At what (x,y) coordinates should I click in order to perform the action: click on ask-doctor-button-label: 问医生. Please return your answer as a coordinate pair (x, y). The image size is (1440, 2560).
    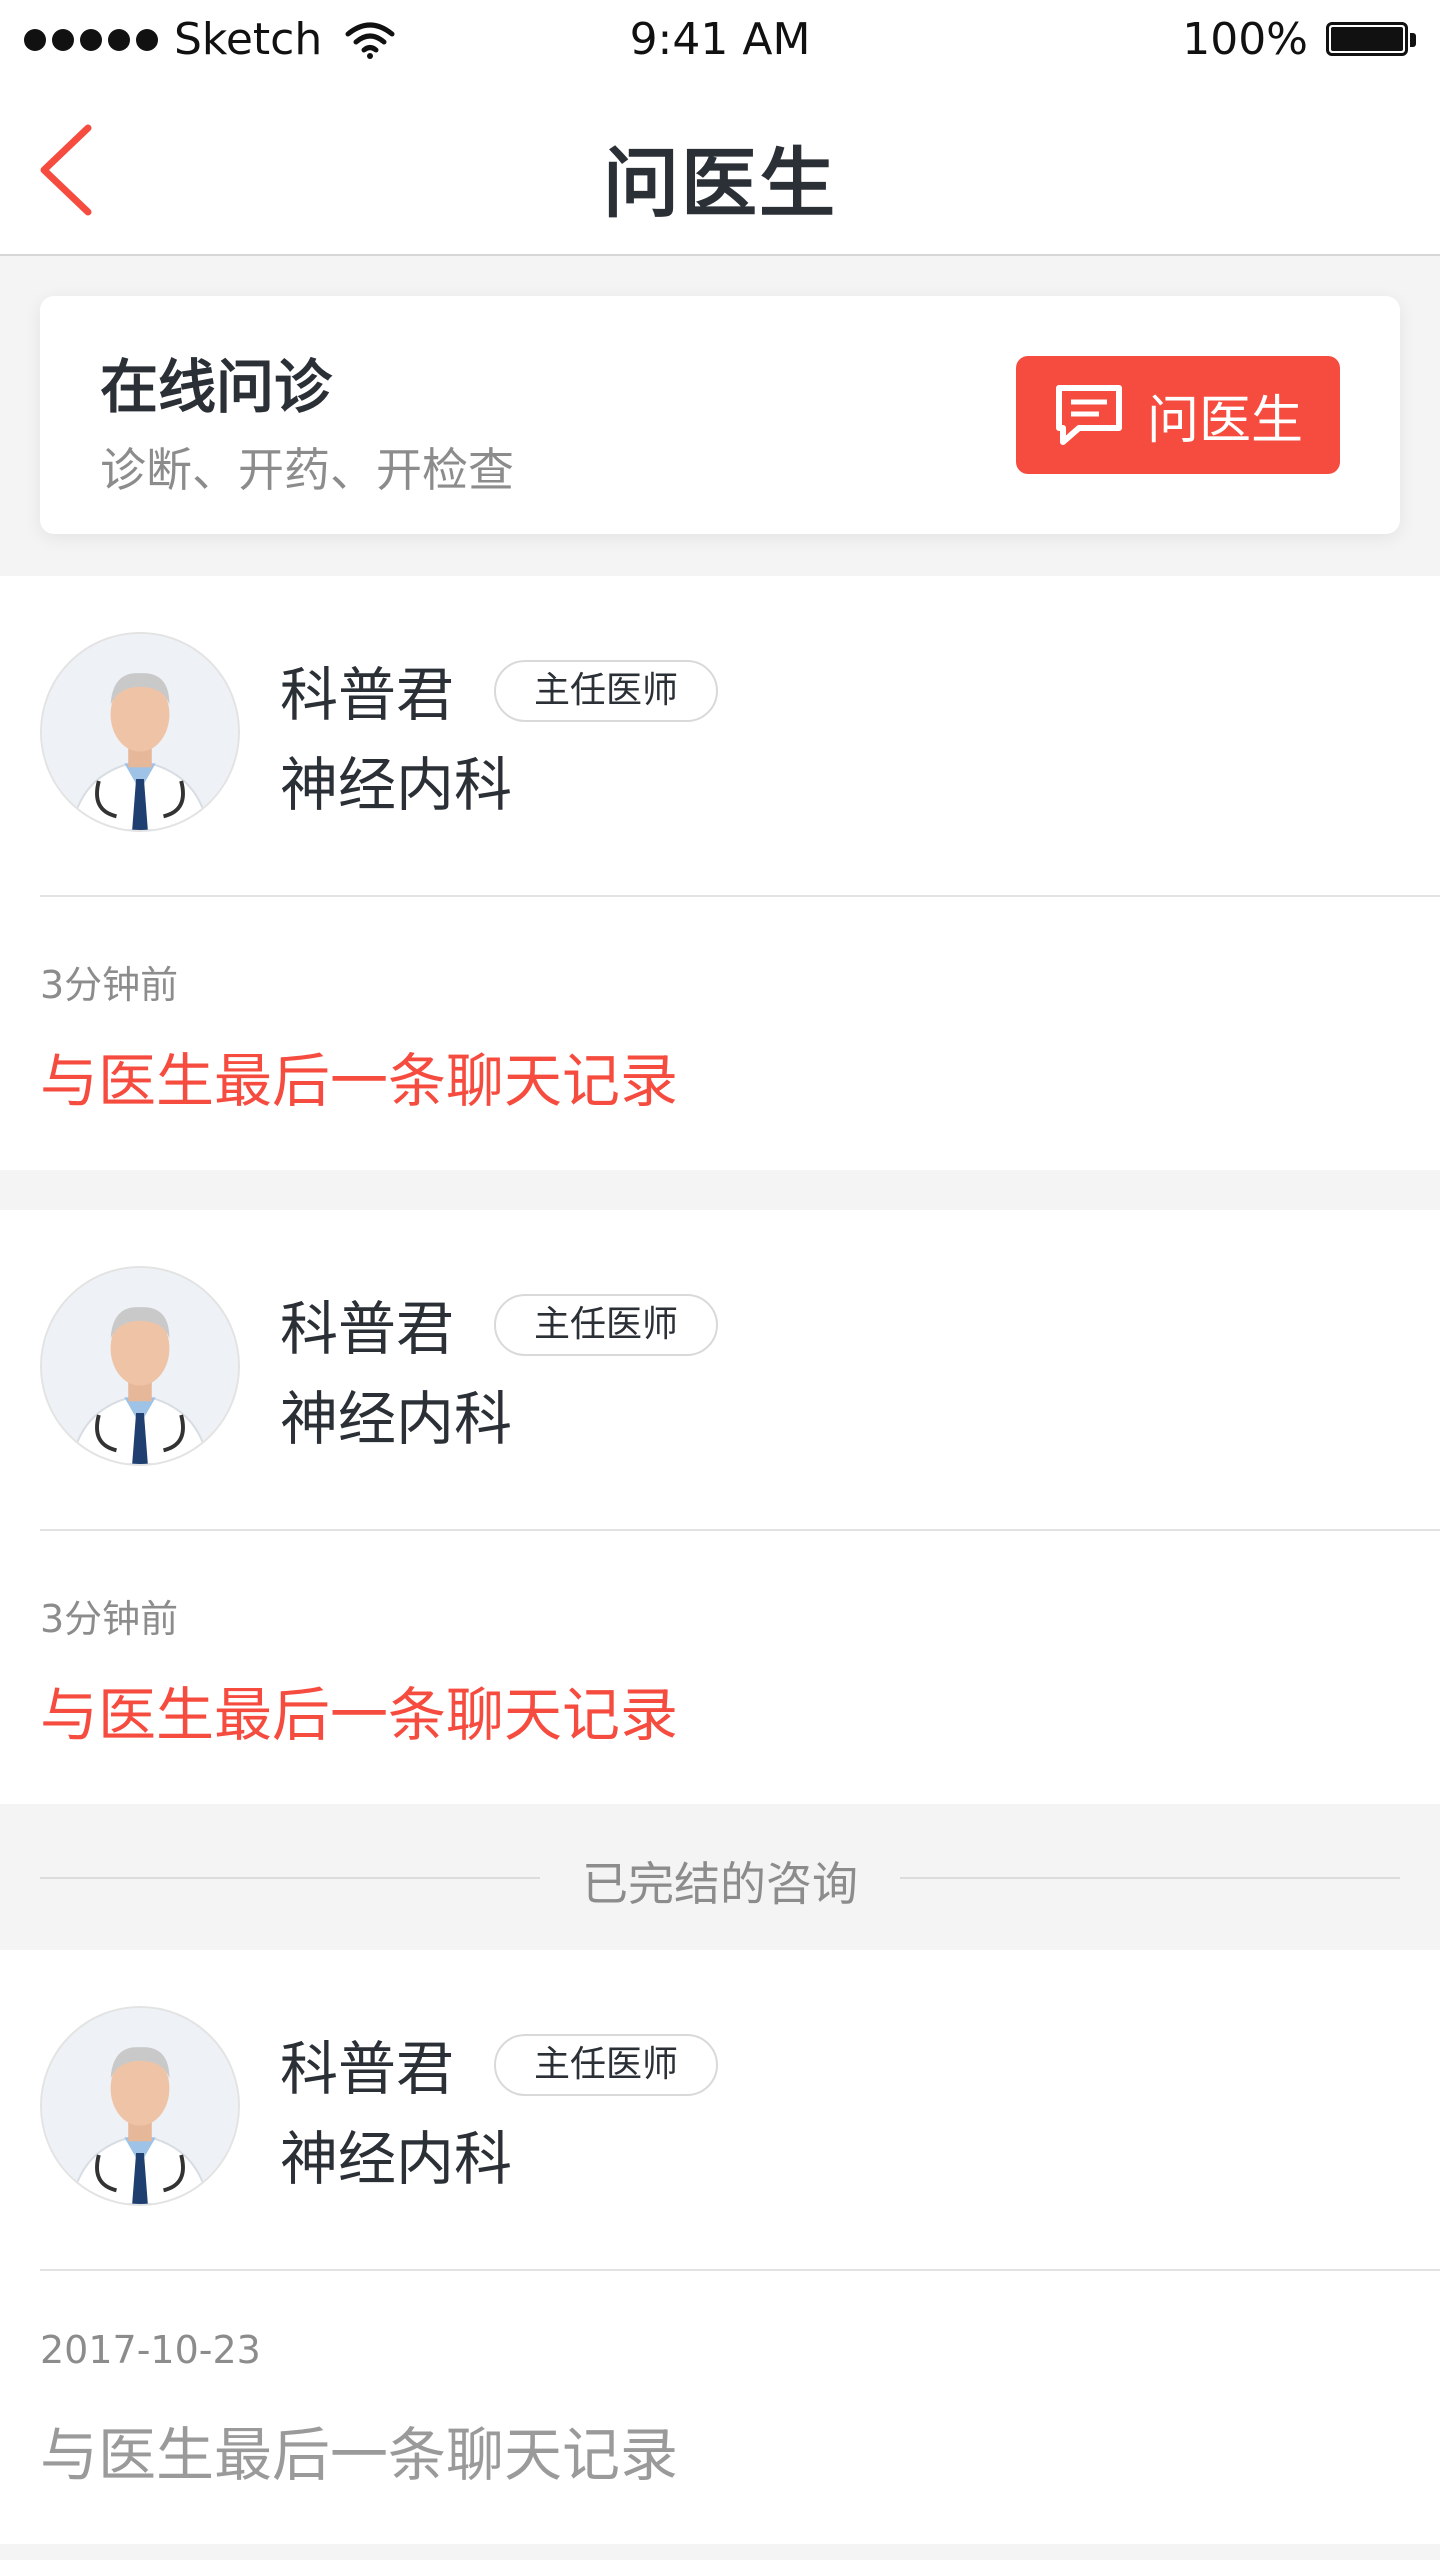
    Looking at the image, I should click on (1224, 420).